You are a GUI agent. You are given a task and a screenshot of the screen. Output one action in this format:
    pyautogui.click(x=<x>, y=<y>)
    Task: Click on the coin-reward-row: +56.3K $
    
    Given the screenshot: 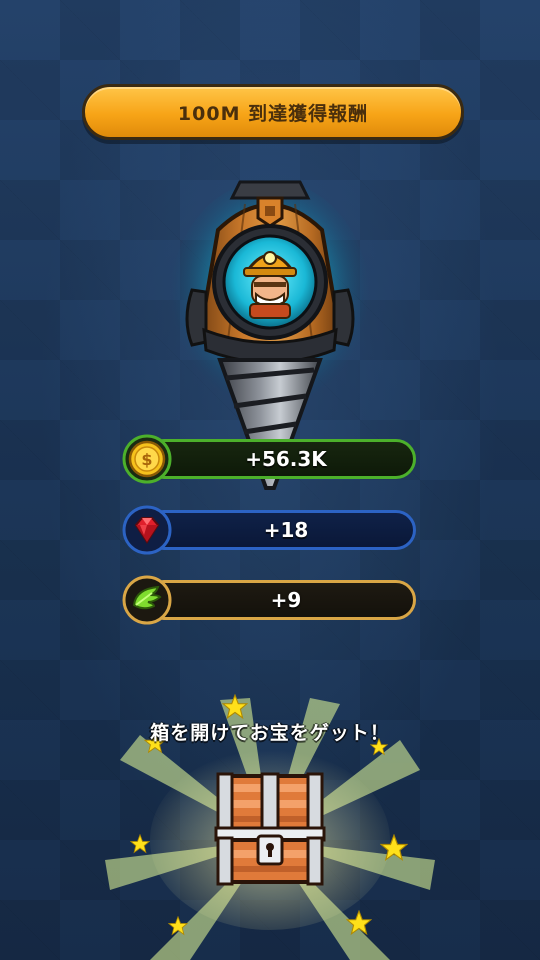 What is the action you would take?
    pyautogui.click(x=270, y=459)
    